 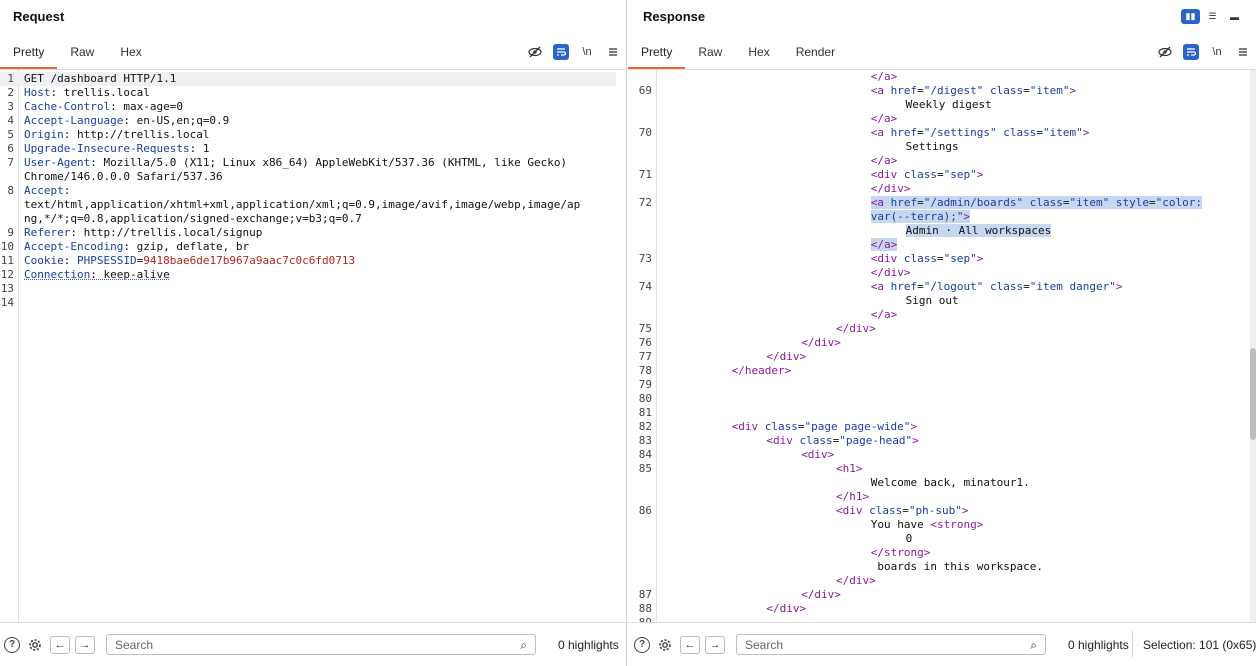 I want to click on request-search-input: Search ⌕, so click(x=321, y=644).